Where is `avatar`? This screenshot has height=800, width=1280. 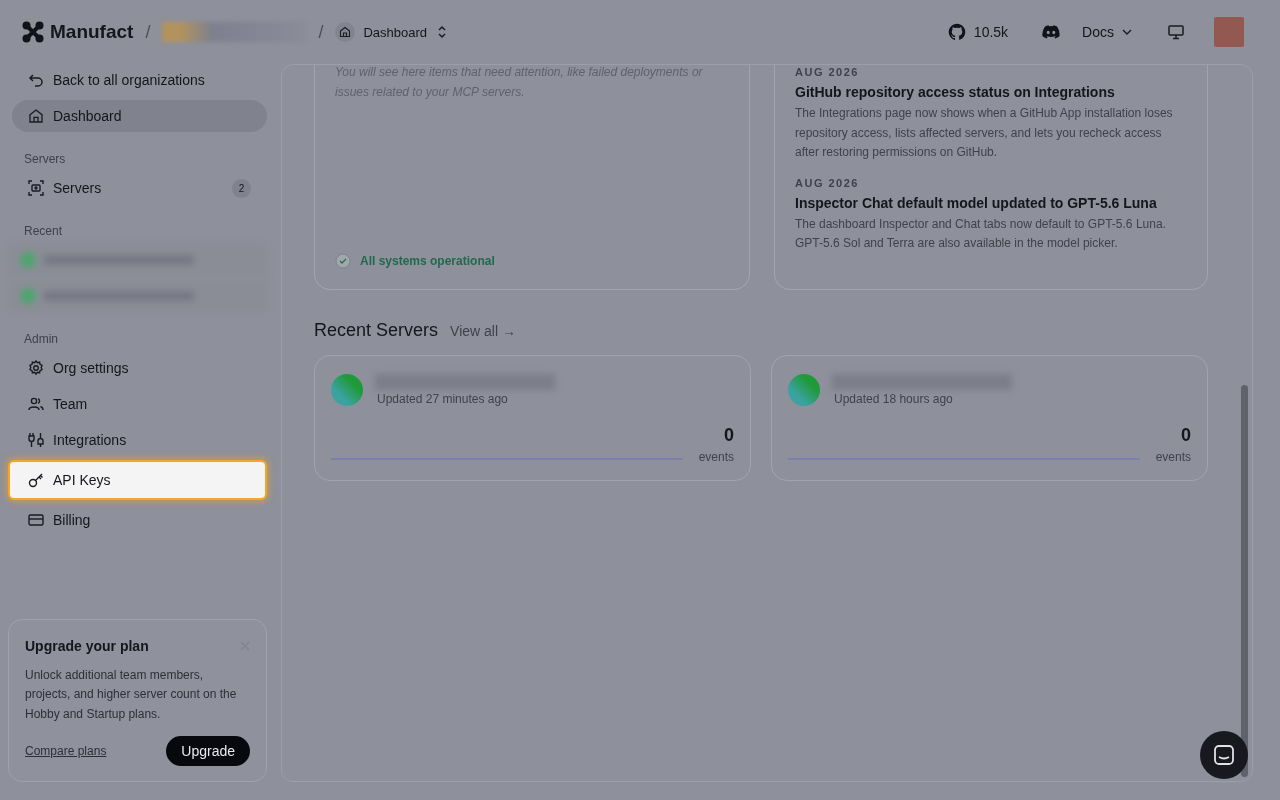
avatar is located at coordinates (1229, 32).